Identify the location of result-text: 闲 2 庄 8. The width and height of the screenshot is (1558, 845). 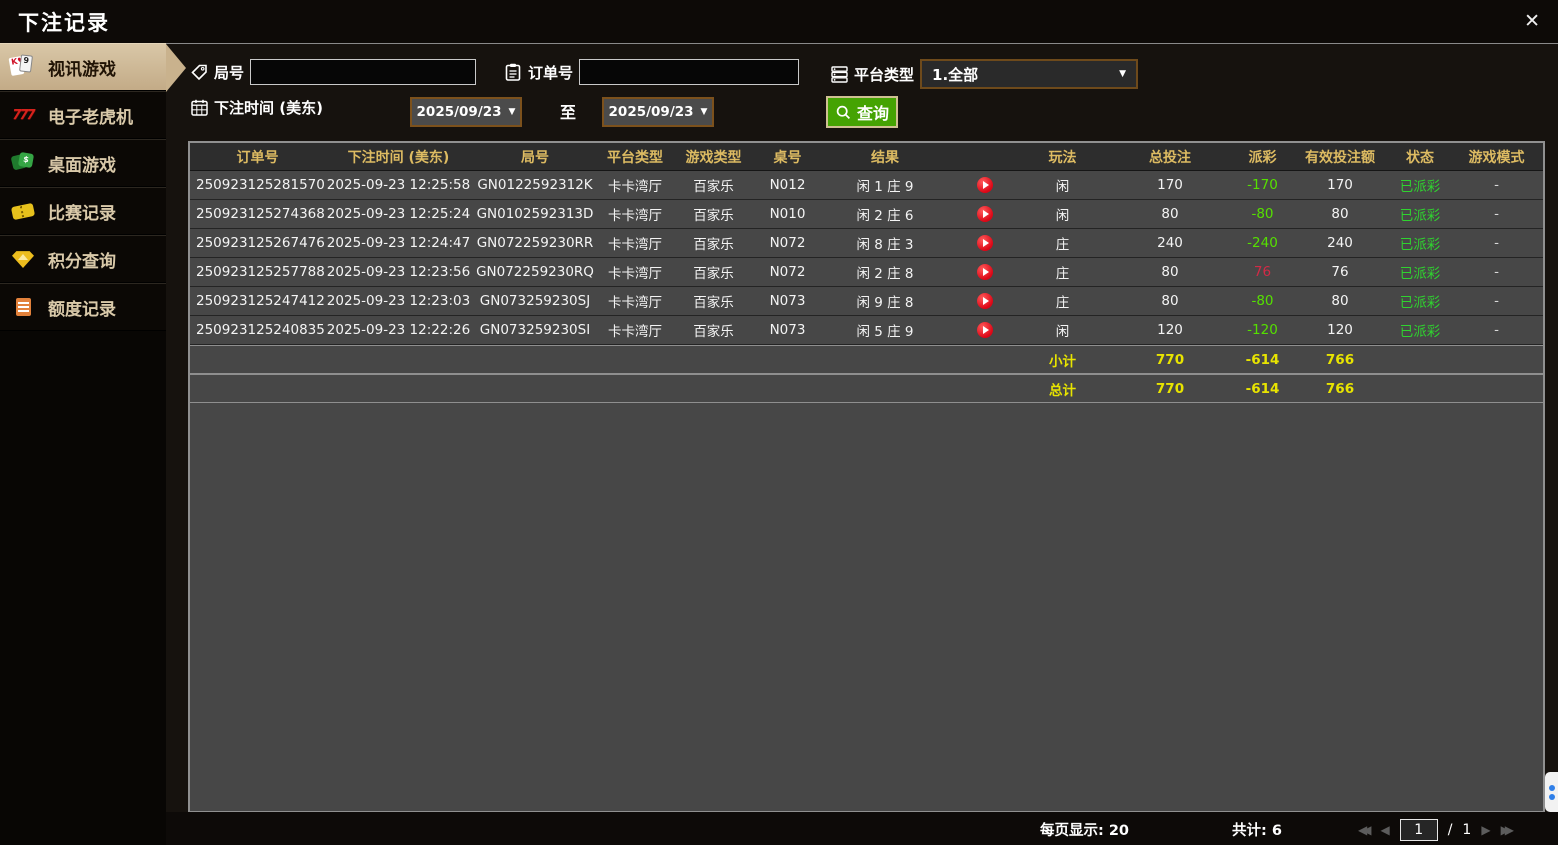
(885, 274).